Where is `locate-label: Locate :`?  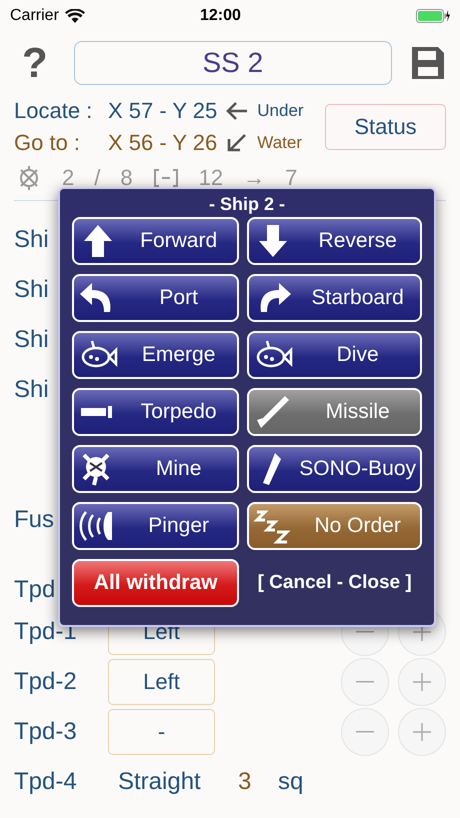
locate-label: Locate : is located at coordinates (54, 111).